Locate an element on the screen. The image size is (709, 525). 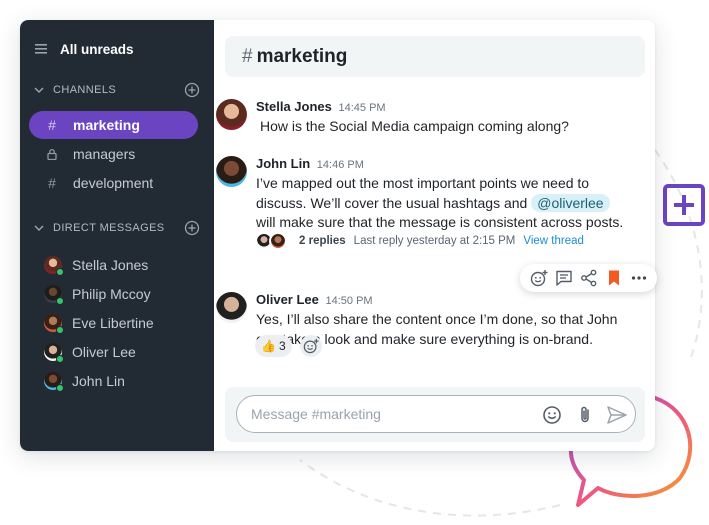
emoji-icon is located at coordinates (552, 415).